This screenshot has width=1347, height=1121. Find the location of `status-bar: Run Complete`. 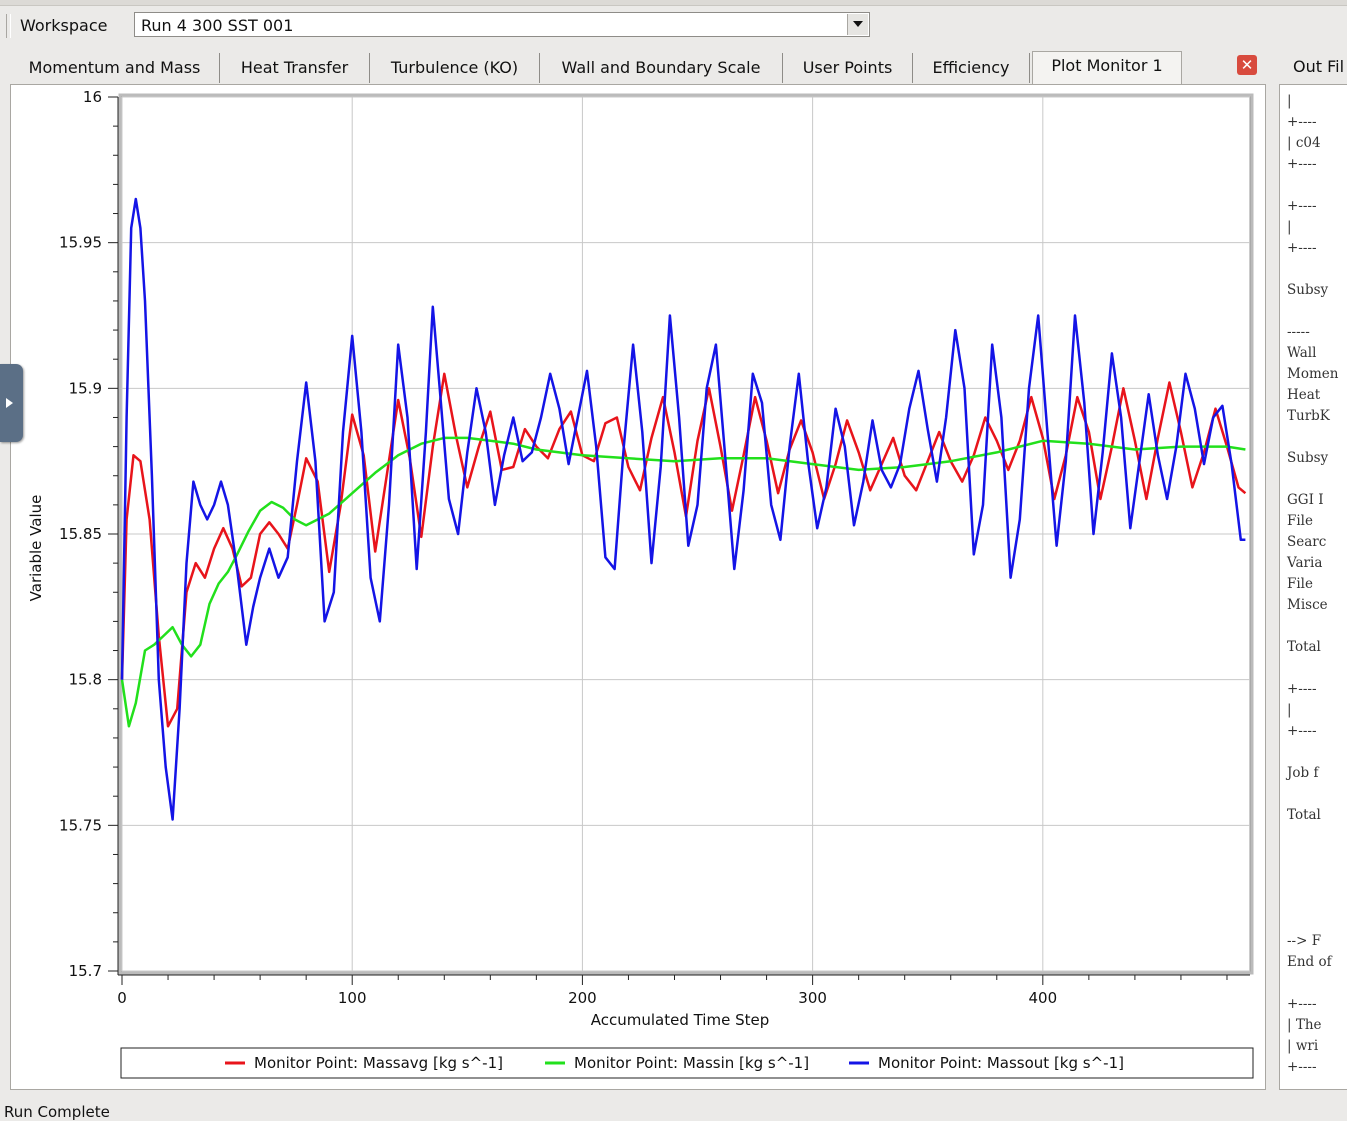

status-bar: Run Complete is located at coordinates (673, 1109).